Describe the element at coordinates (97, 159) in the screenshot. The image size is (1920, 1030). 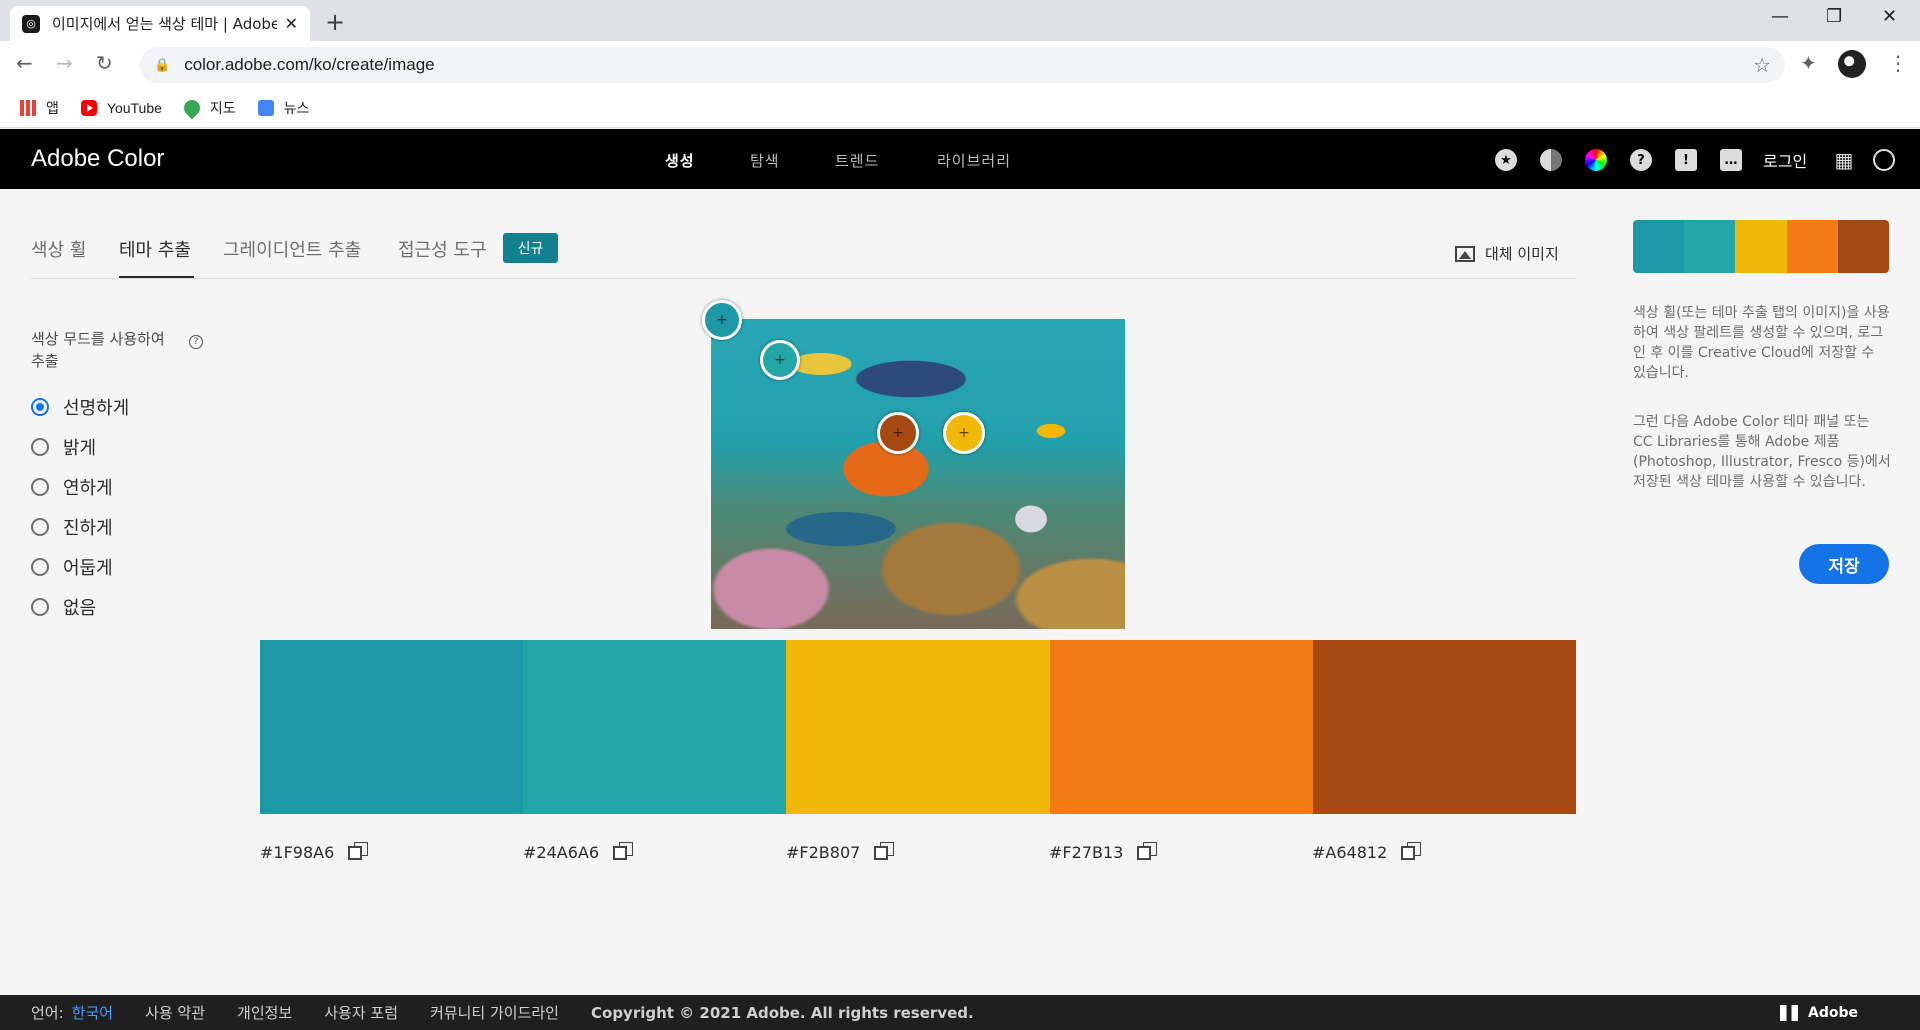
I see `brand-logo: Adobe Color` at that location.